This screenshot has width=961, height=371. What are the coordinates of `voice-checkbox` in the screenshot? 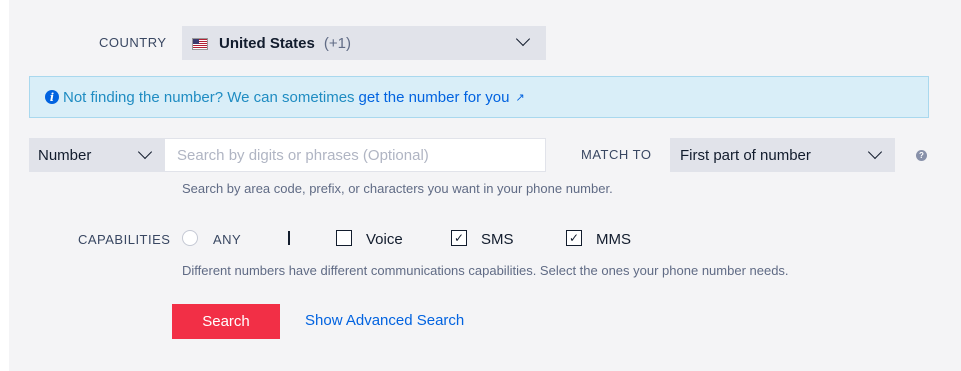 It's located at (344, 238).